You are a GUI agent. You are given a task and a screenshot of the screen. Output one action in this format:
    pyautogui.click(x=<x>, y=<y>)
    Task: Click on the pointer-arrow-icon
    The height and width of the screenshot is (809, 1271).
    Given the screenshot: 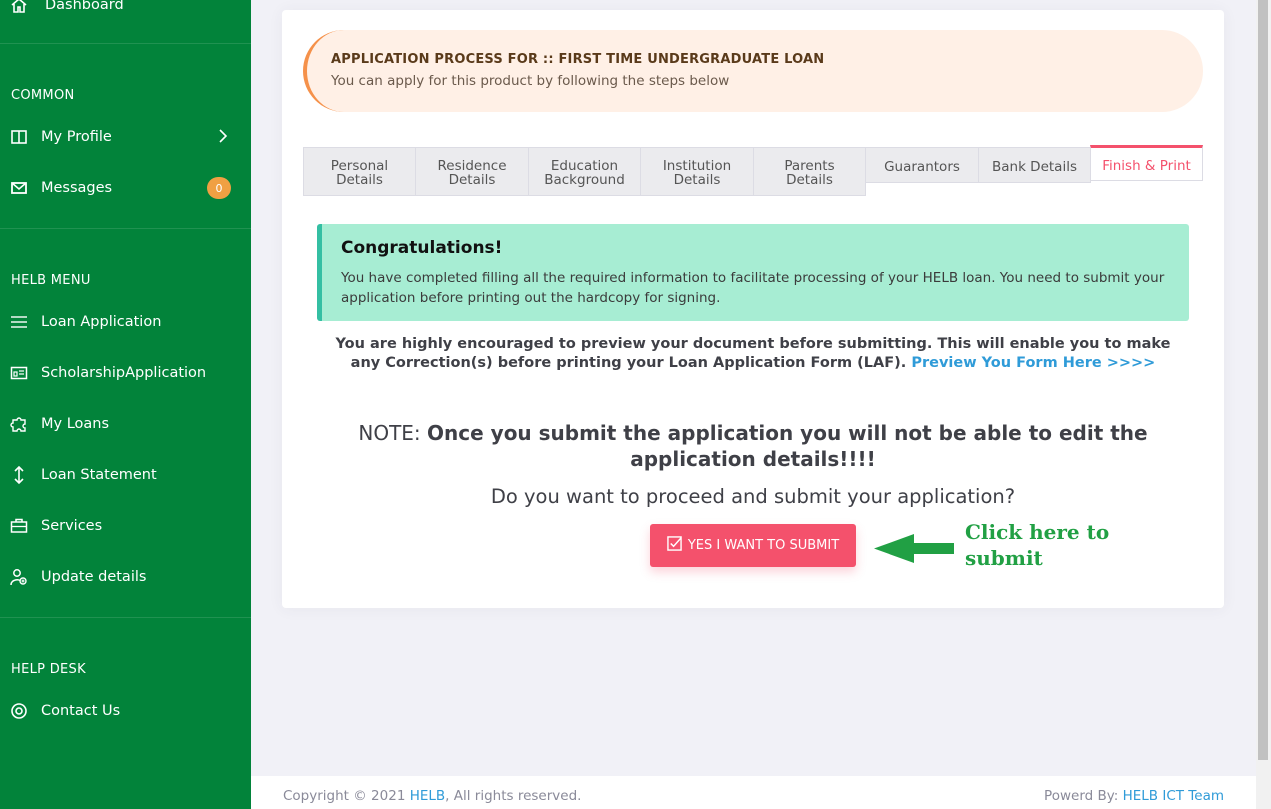 What is the action you would take?
    pyautogui.click(x=914, y=548)
    